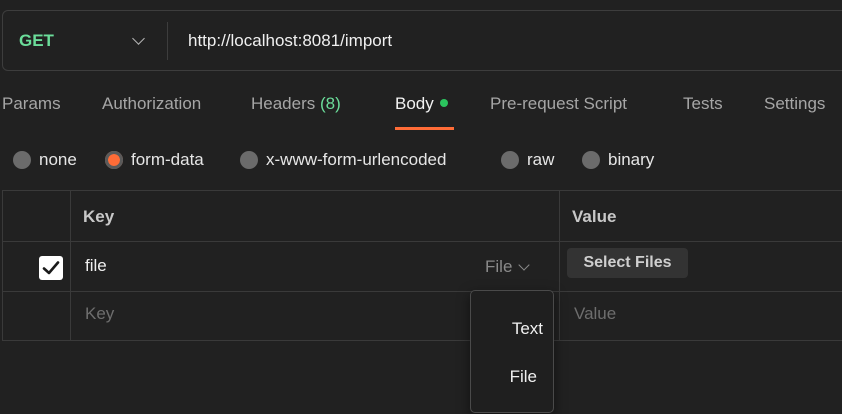 Image resolution: width=842 pixels, height=414 pixels. I want to click on tab-params: Params, so click(31, 113).